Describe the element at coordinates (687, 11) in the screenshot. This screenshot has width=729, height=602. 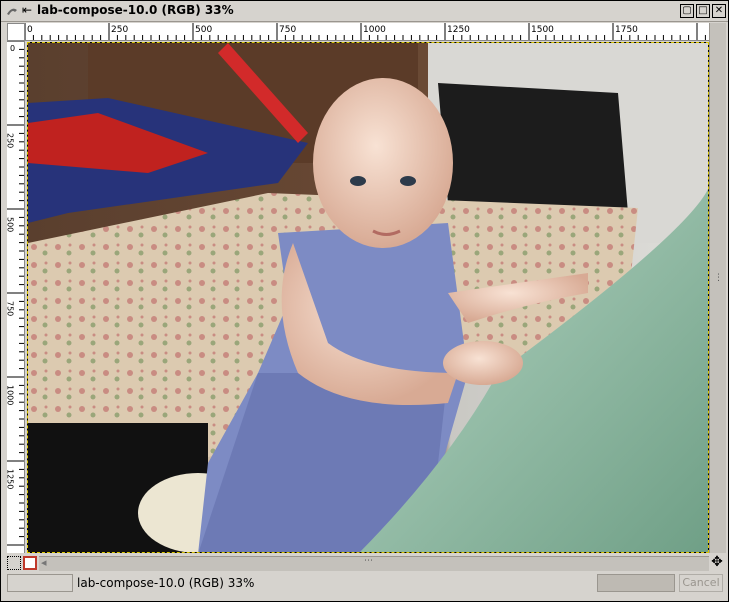
I see `menu-button: ▢` at that location.